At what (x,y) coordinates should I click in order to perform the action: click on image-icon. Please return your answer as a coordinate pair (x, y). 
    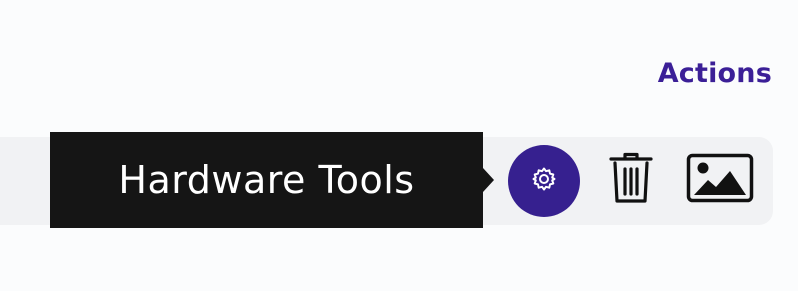
    Looking at the image, I should click on (720, 180).